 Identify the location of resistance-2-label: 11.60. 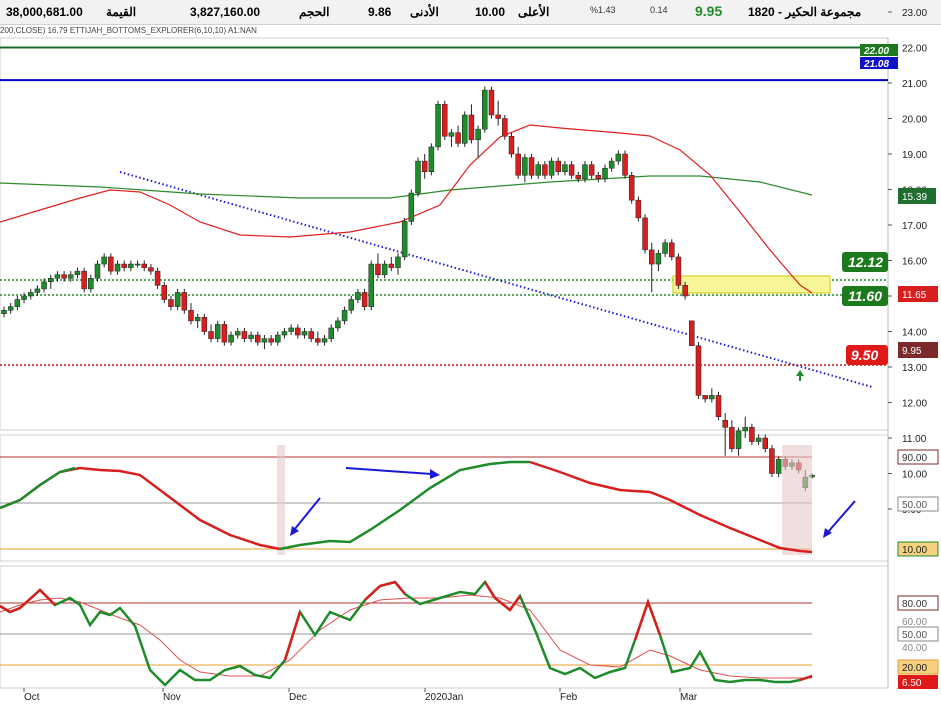
(865, 296).